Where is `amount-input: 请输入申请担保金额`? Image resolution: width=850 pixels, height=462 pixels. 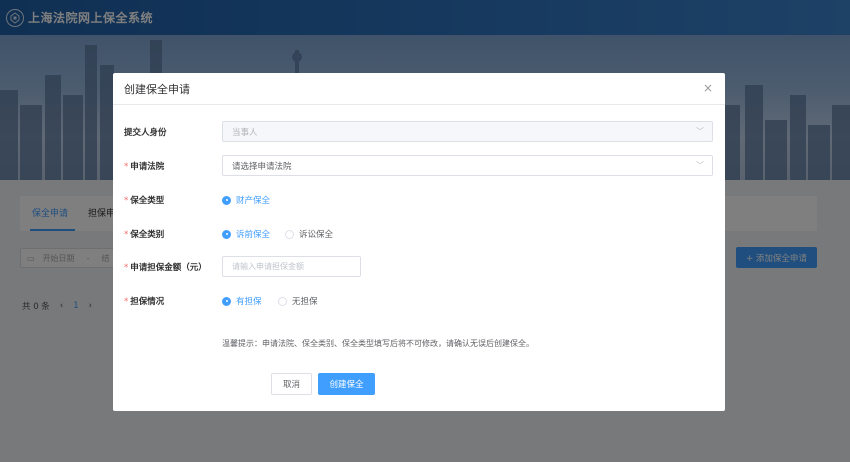
amount-input: 请输入申请担保金额 is located at coordinates (291, 266).